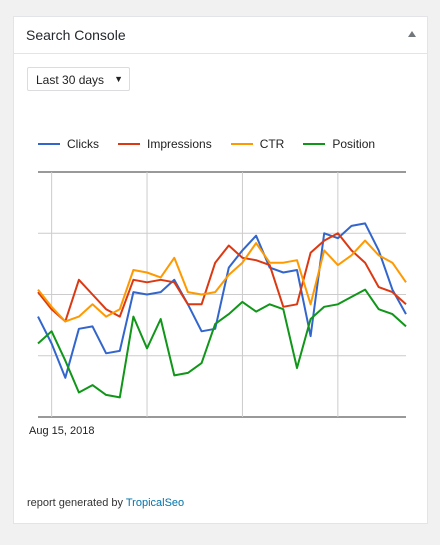  I want to click on report-footer: report generated by TropicalSeo, so click(105, 503).